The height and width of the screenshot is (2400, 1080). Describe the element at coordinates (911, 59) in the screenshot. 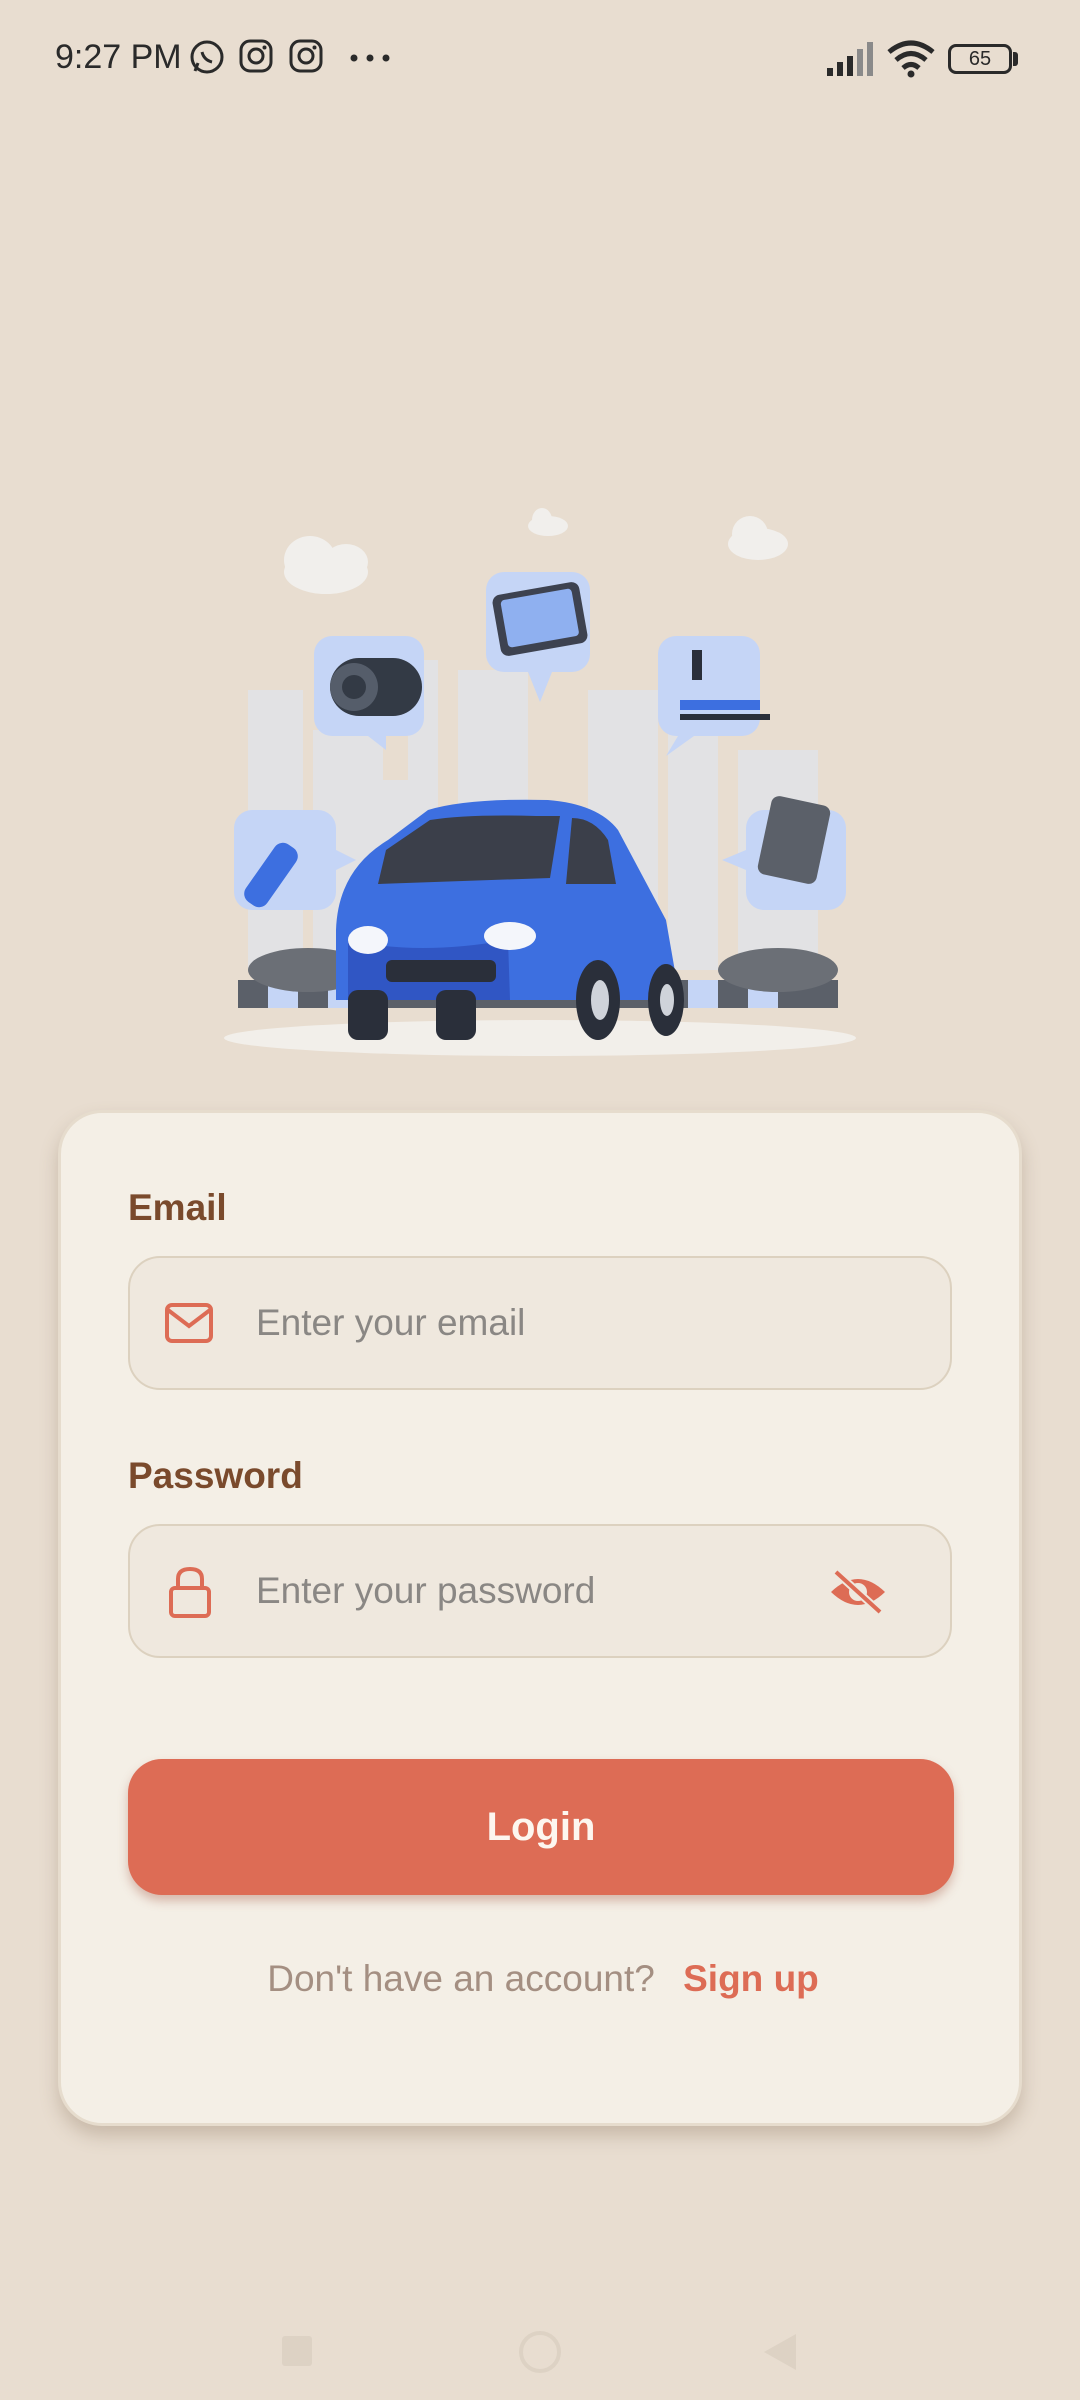

I see `wifi-icon` at that location.